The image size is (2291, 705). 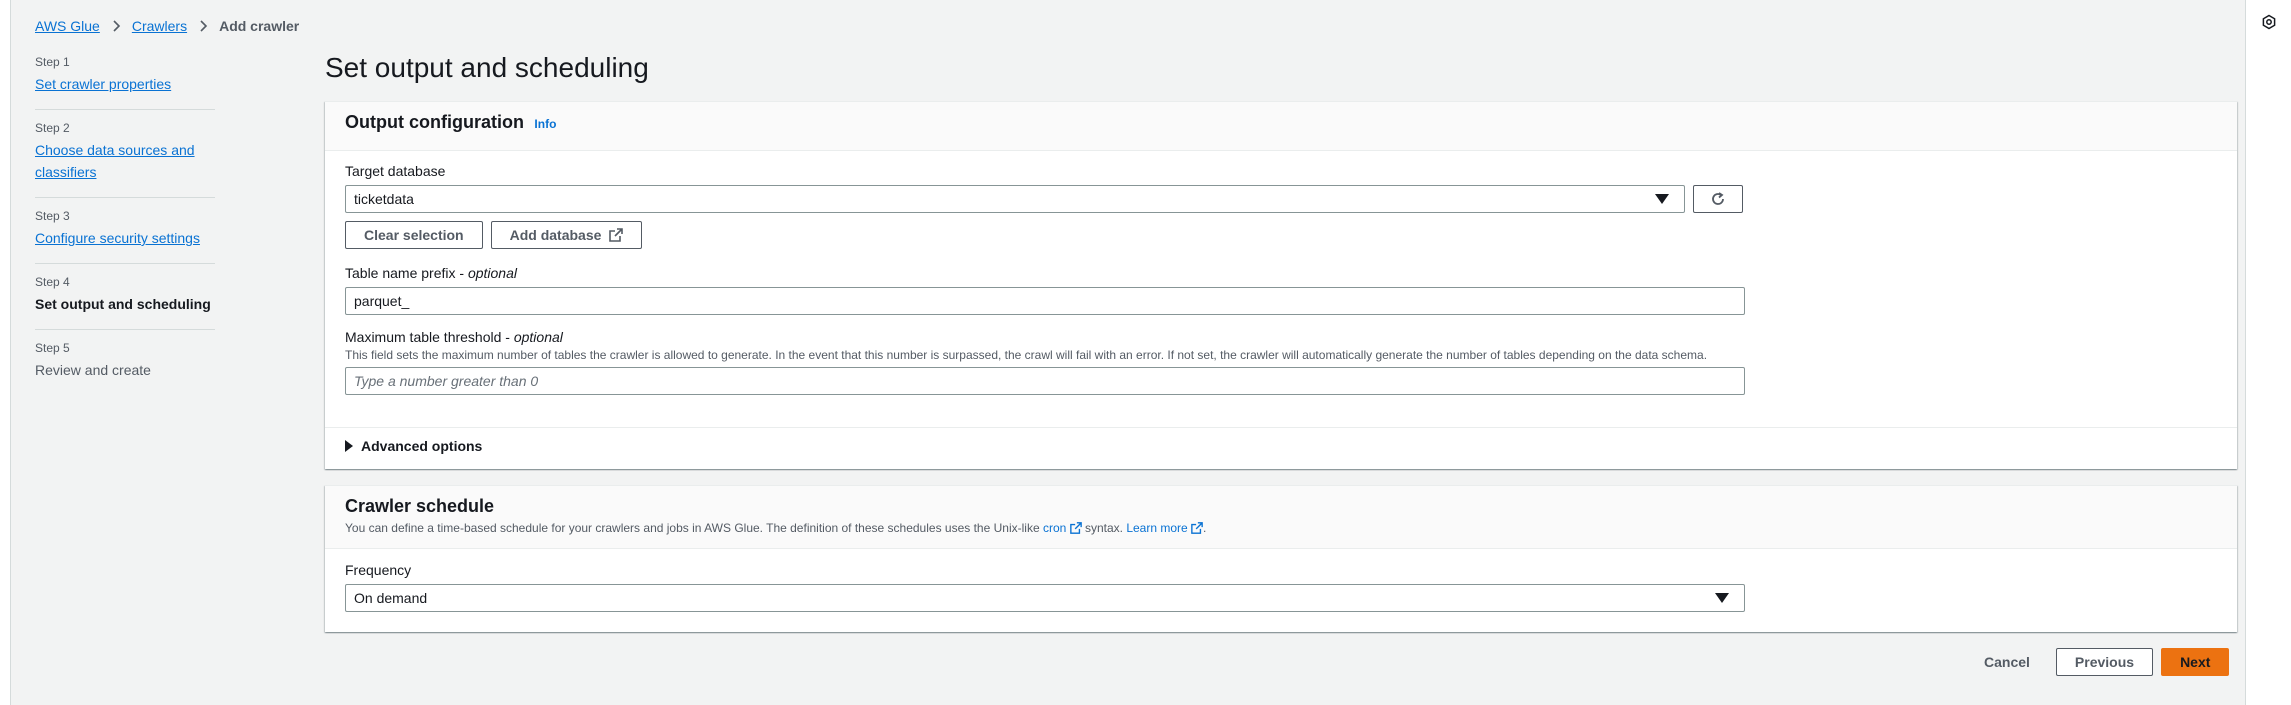 I want to click on step-number: Step 3, so click(x=52, y=216).